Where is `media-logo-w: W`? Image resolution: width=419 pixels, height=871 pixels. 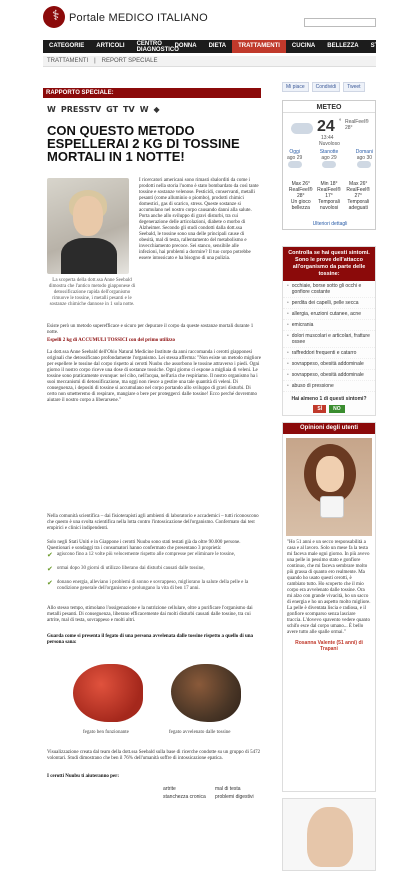 media-logo-w: W is located at coordinates (51, 109).